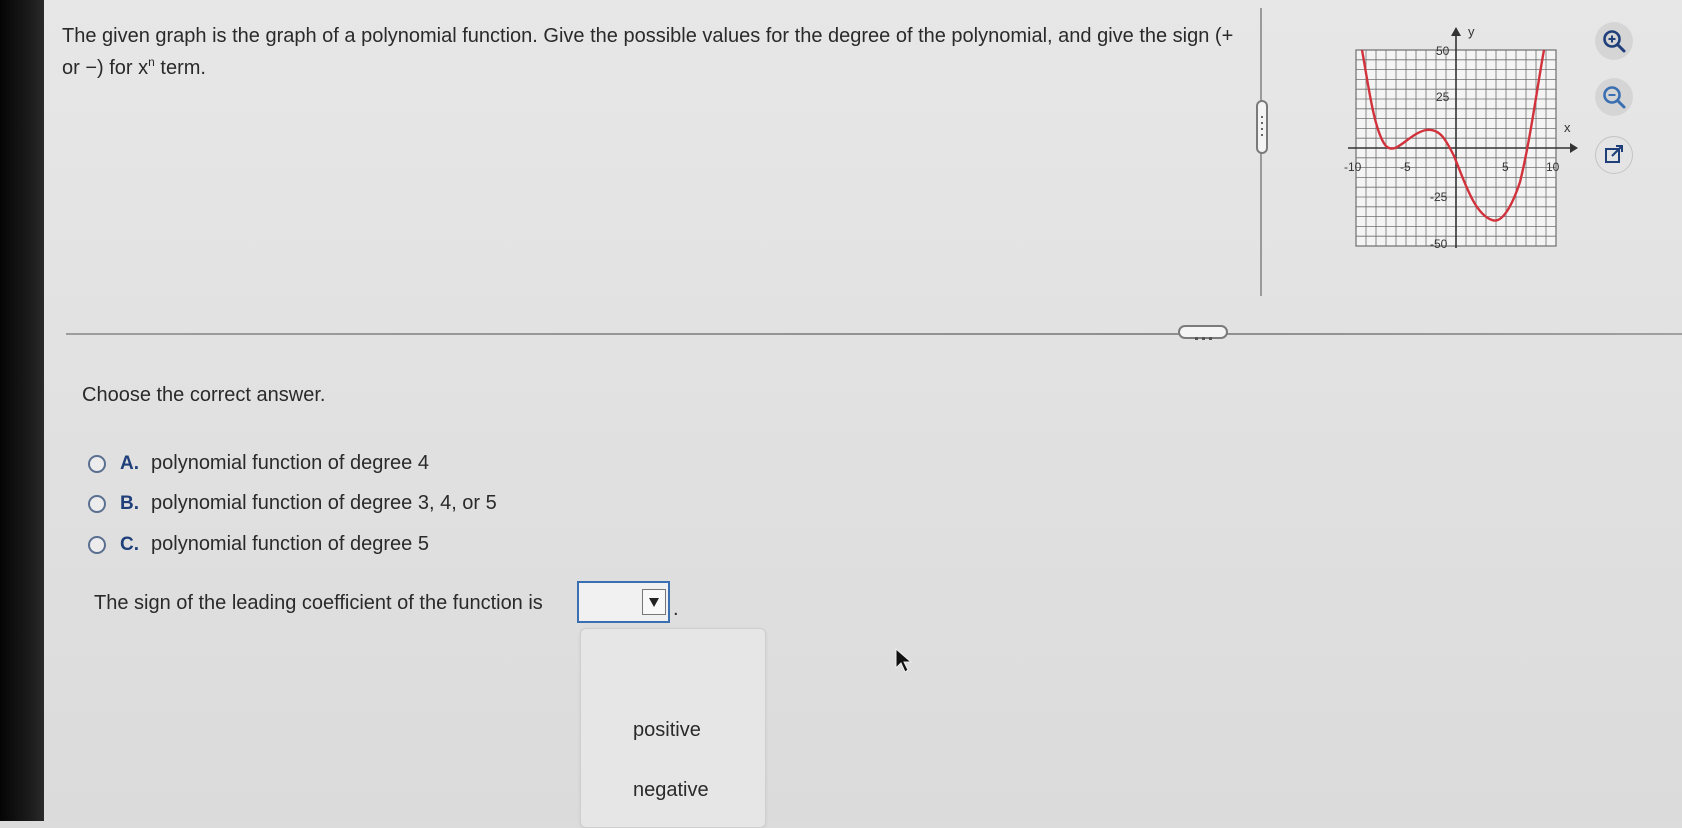 Image resolution: width=1682 pixels, height=828 pixels. I want to click on option-c: C. polynomial function of degree 5, so click(258, 544).